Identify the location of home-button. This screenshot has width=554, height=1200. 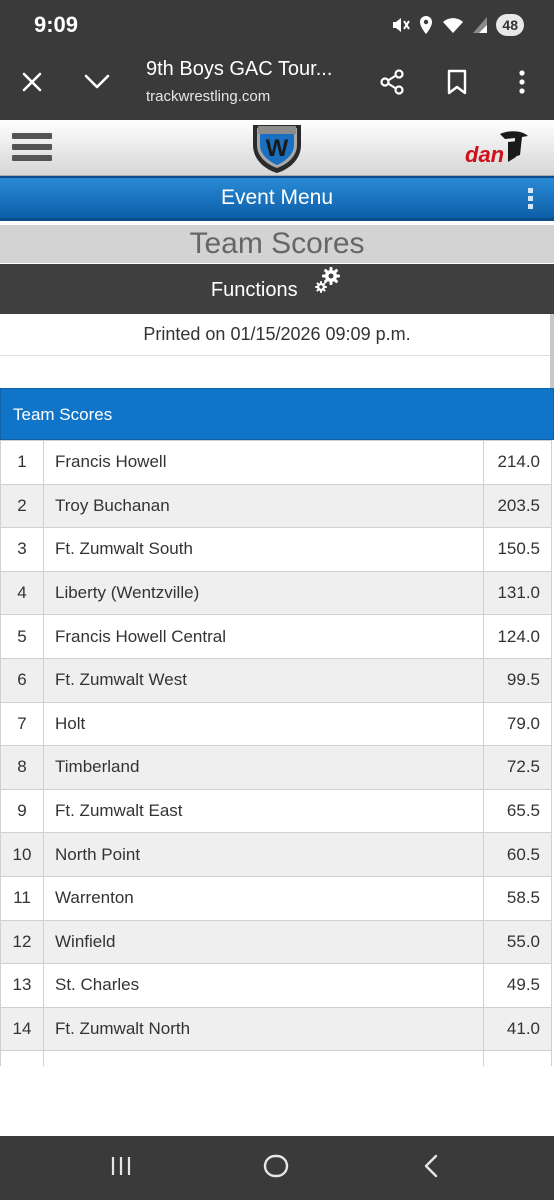
(276, 1168).